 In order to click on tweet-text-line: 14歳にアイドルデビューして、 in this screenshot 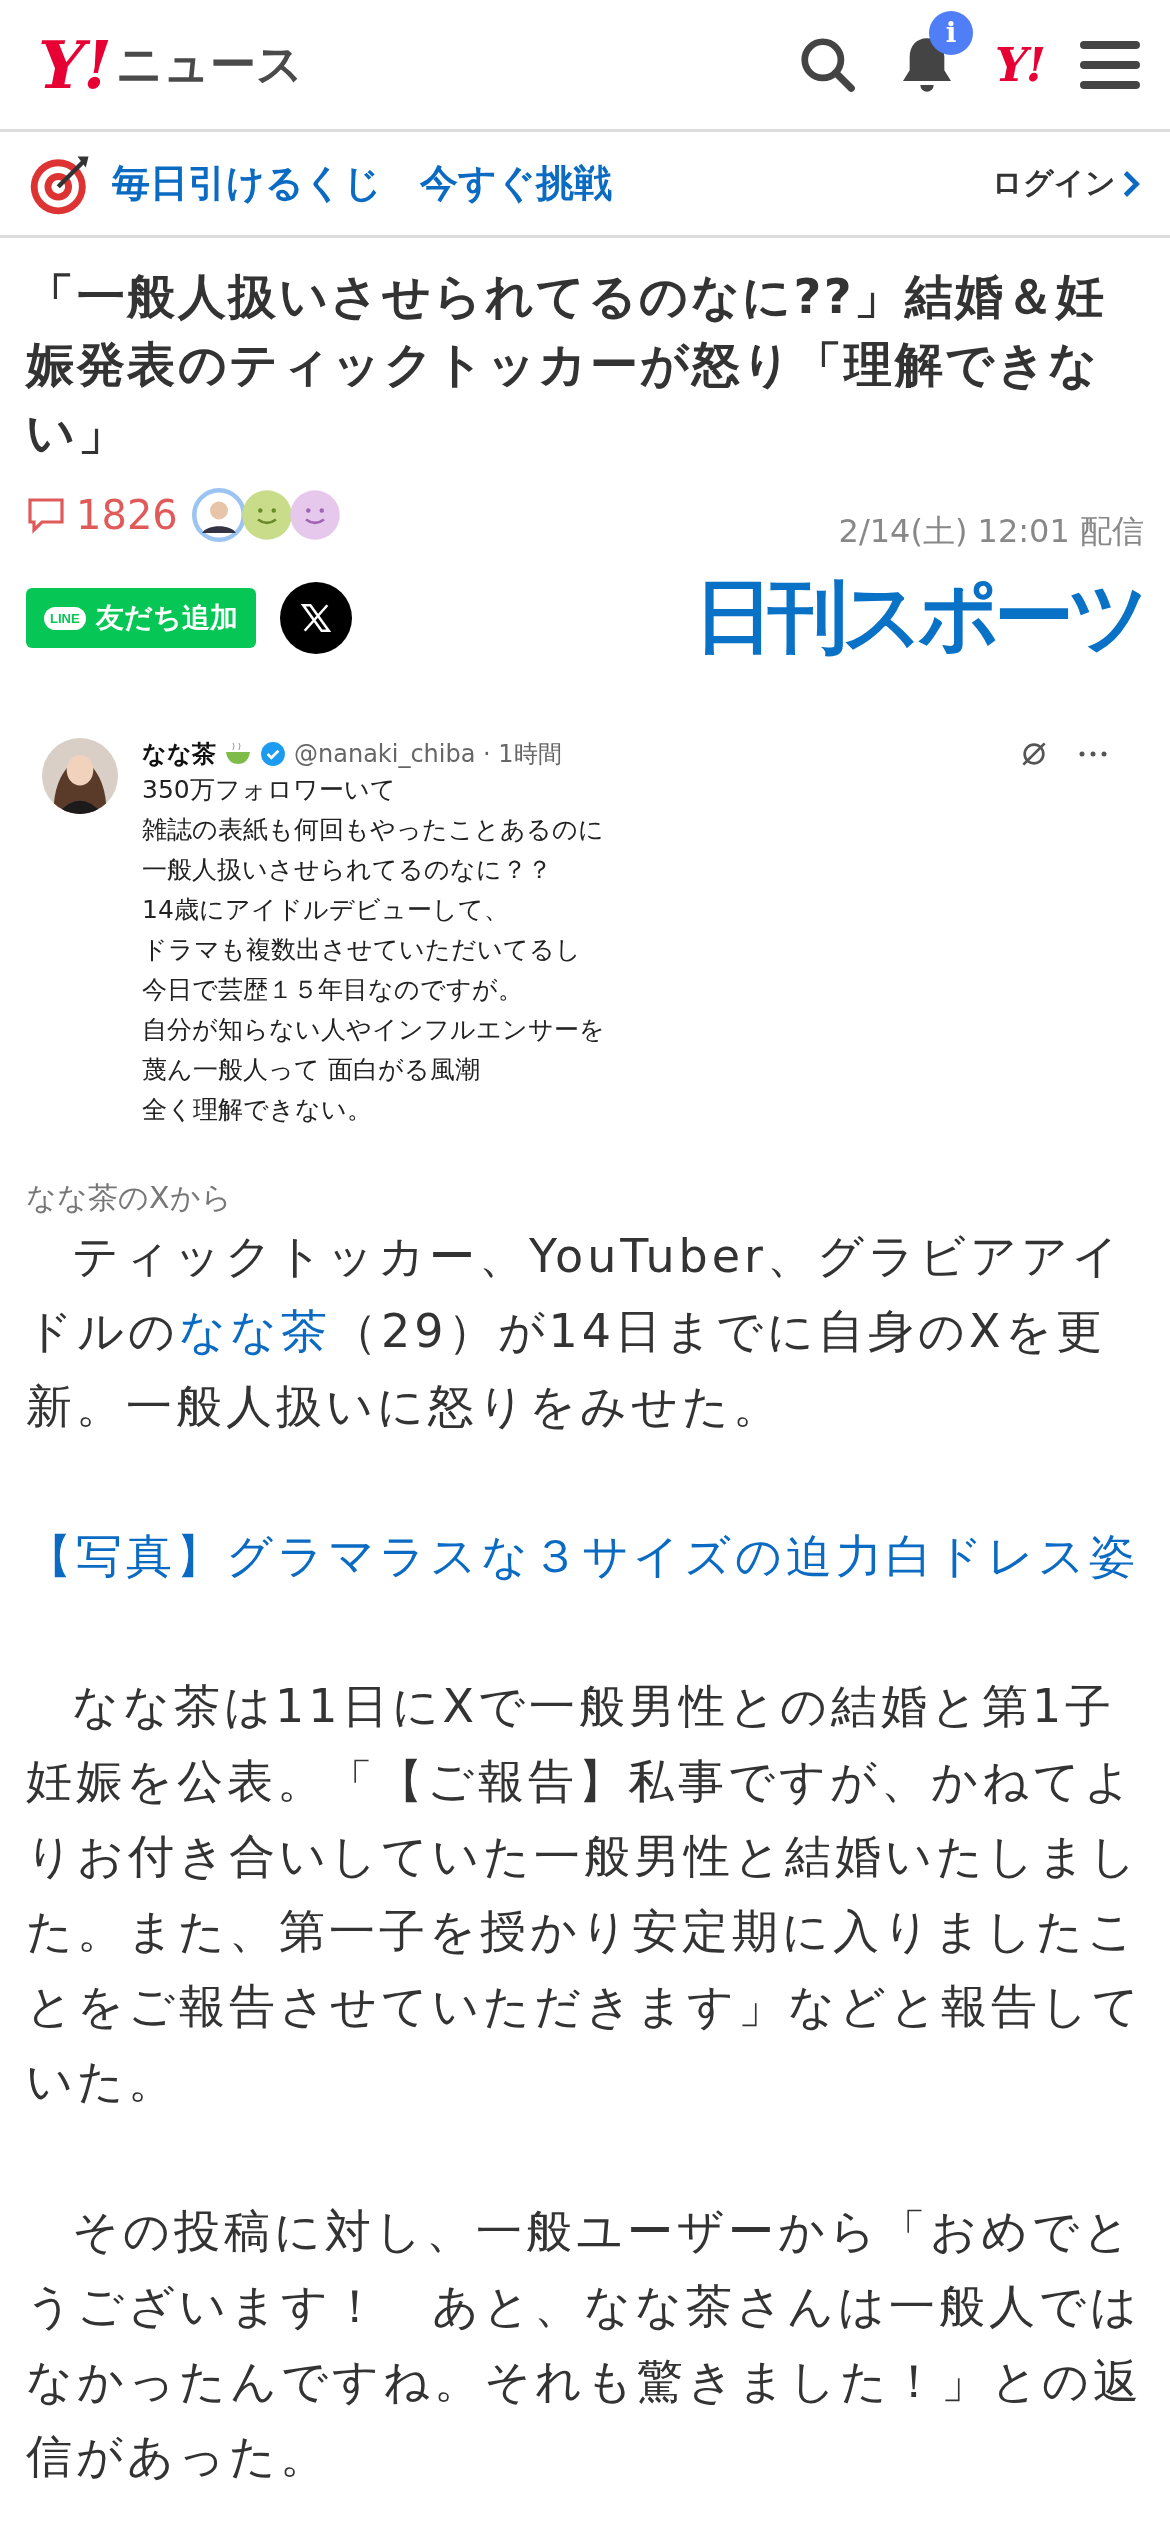, I will do `click(326, 910)`.